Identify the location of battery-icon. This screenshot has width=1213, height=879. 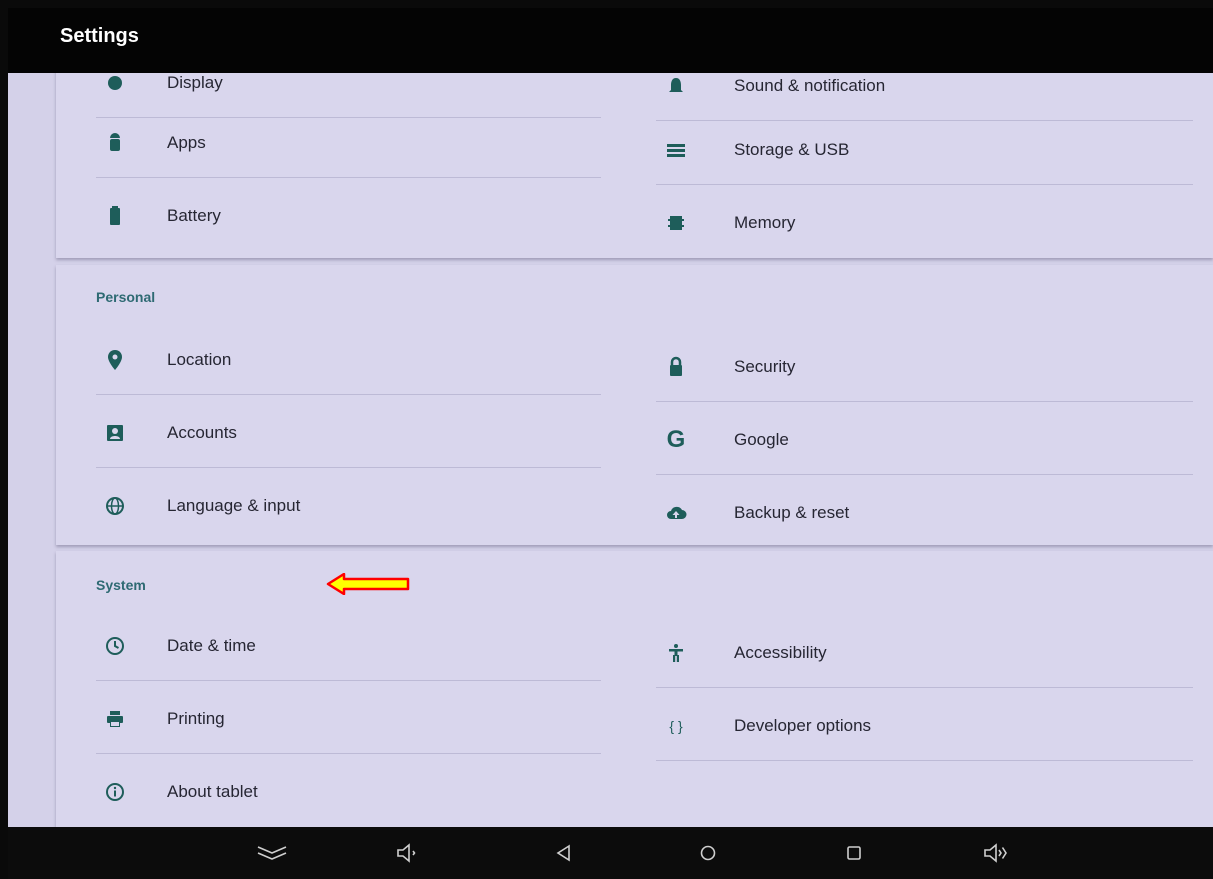
(115, 216).